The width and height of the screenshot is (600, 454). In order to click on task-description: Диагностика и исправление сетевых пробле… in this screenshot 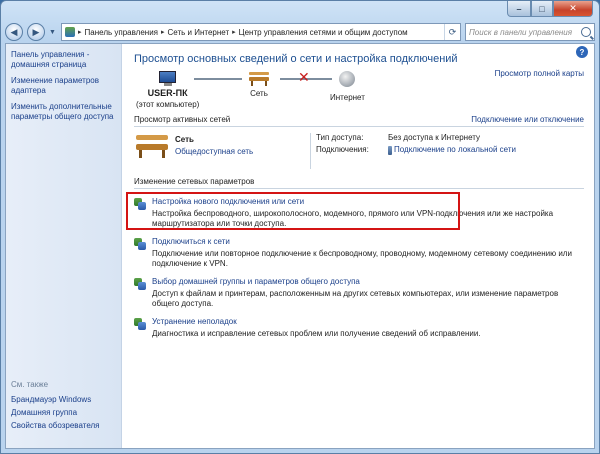, I will do `click(316, 333)`.